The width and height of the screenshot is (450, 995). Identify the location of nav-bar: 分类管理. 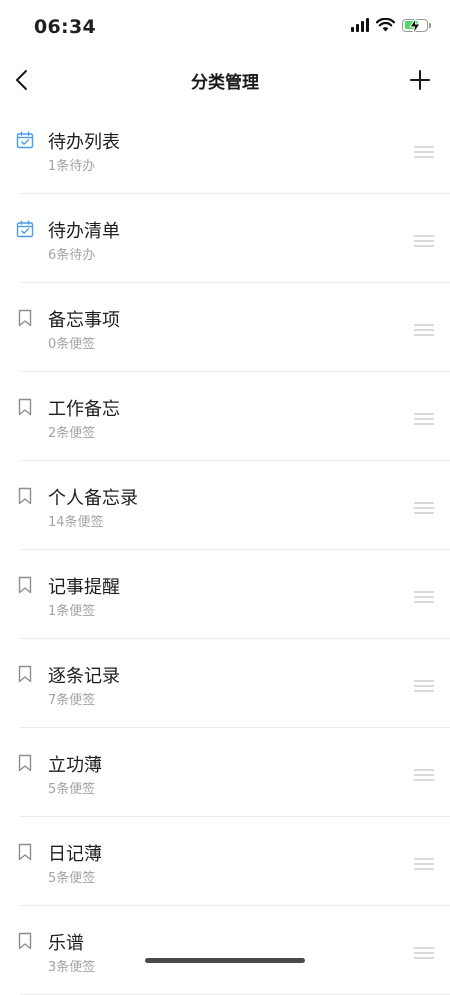
(225, 80).